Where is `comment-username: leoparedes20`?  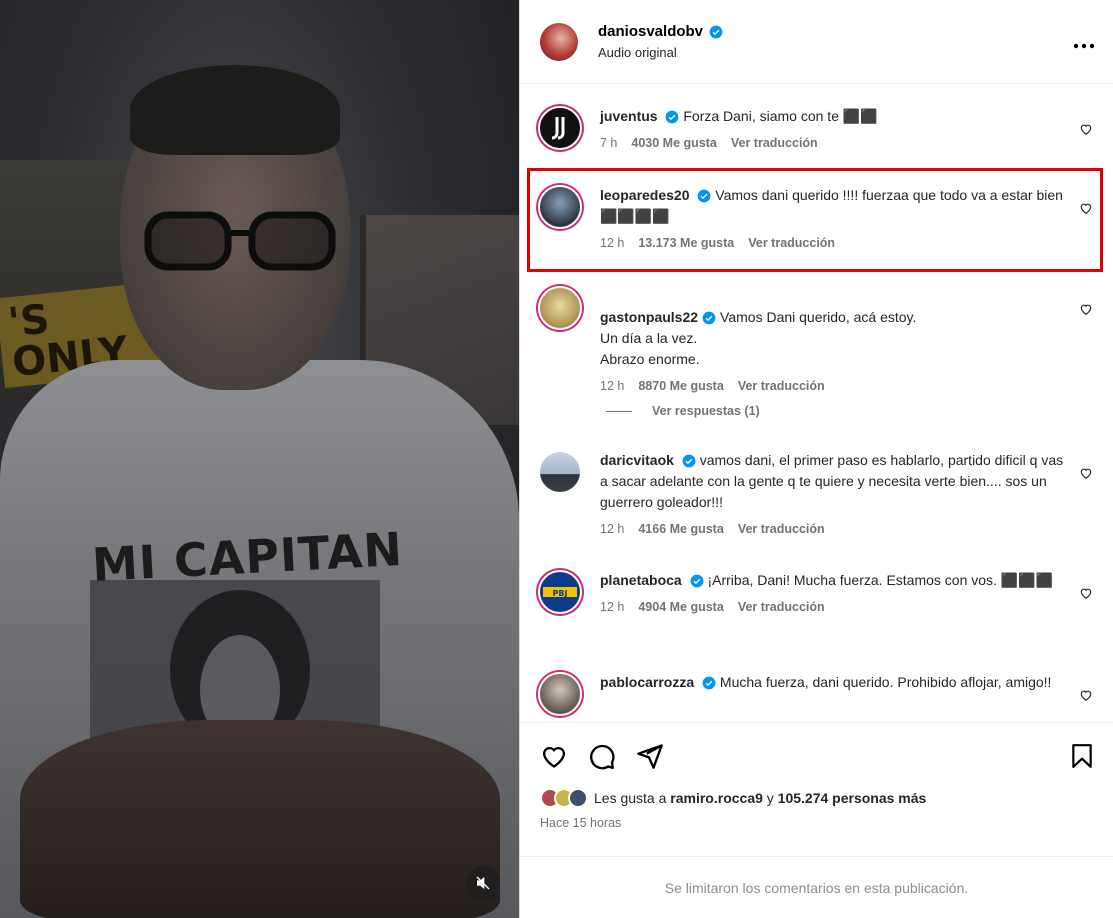 comment-username: leoparedes20 is located at coordinates (645, 195).